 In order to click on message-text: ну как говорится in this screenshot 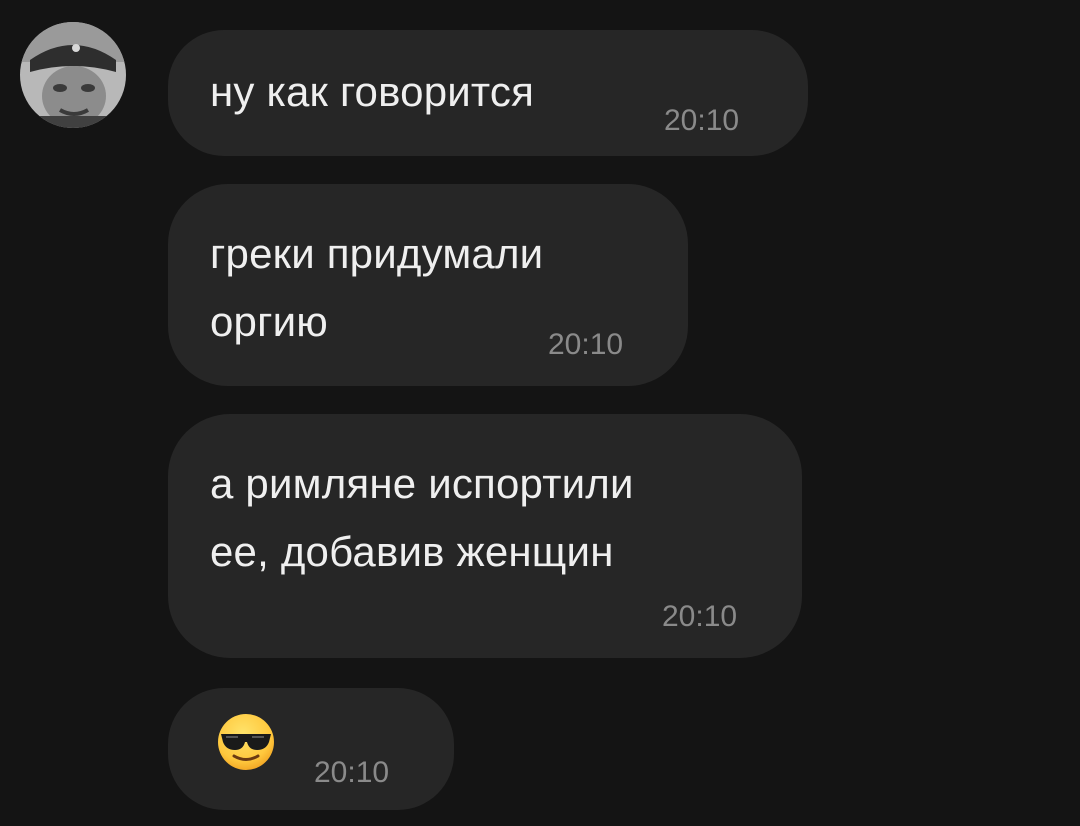, I will do `click(372, 91)`.